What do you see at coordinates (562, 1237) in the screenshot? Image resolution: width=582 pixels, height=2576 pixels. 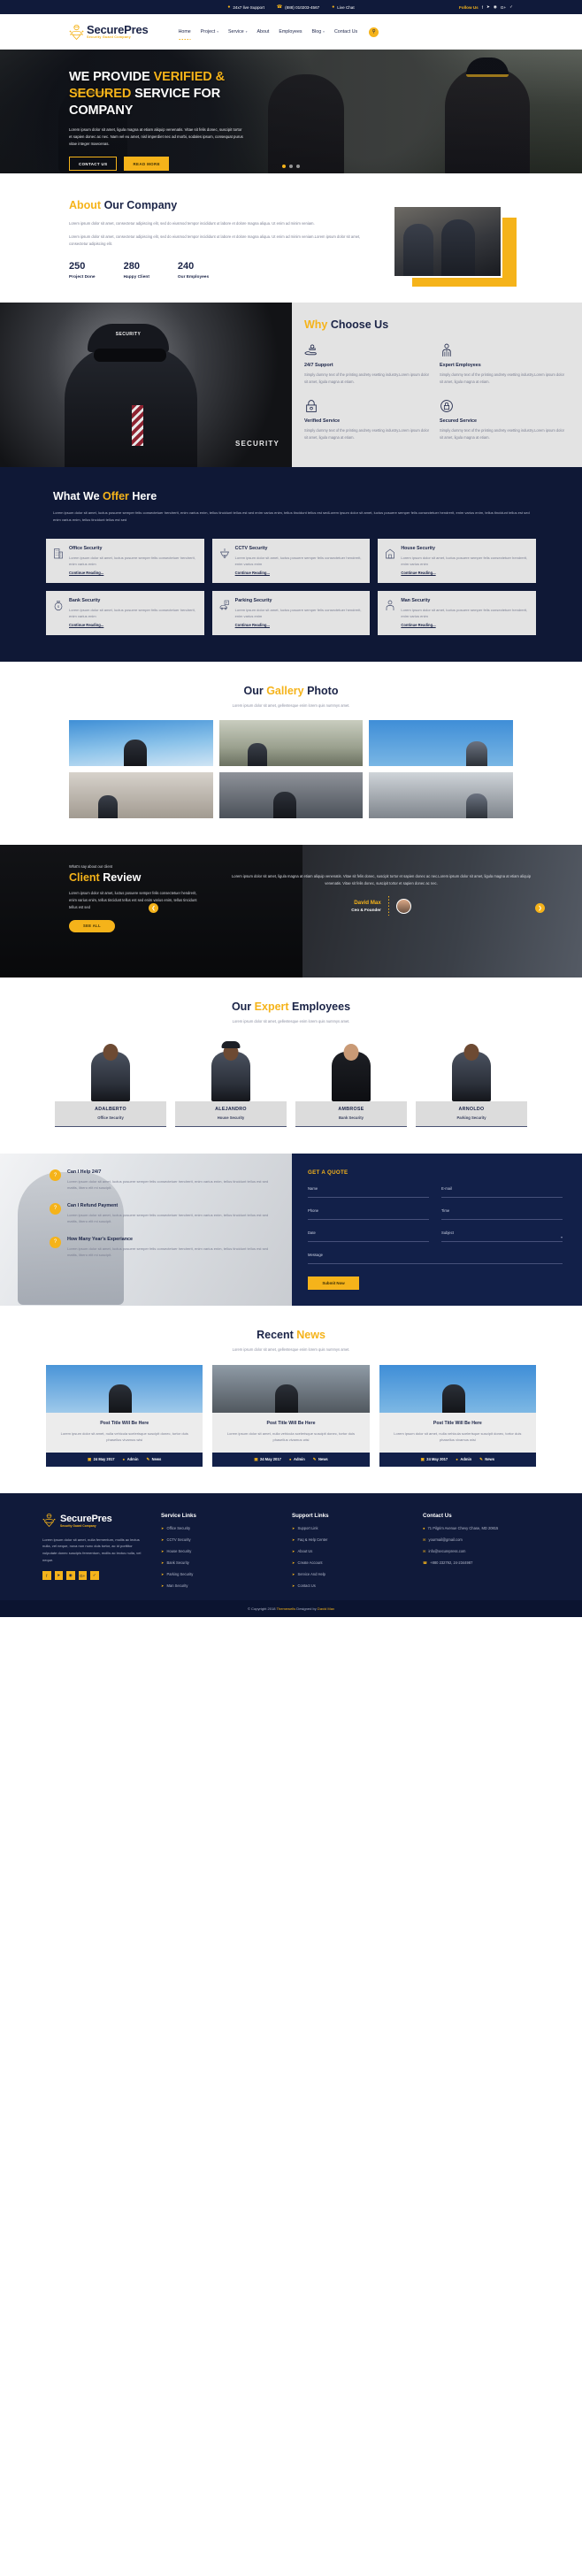 I see `chevron-down-icon: ▾` at bounding box center [562, 1237].